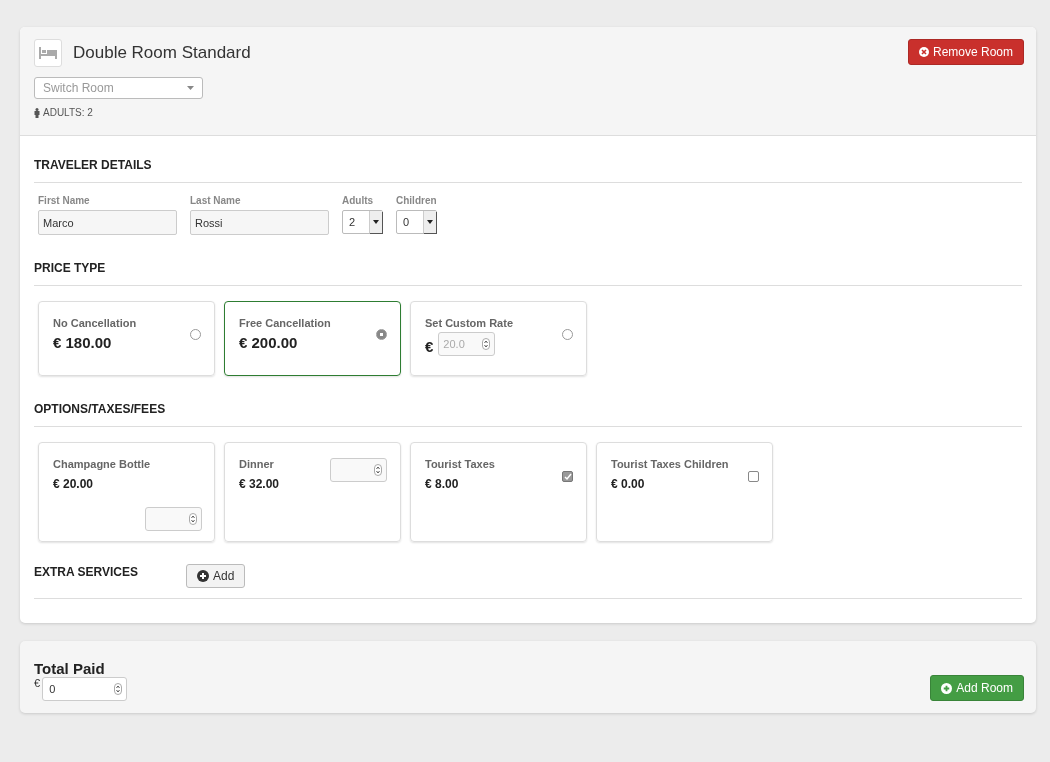 The image size is (1050, 762). Describe the element at coordinates (107, 222) in the screenshot. I see `text-field: Marco` at that location.